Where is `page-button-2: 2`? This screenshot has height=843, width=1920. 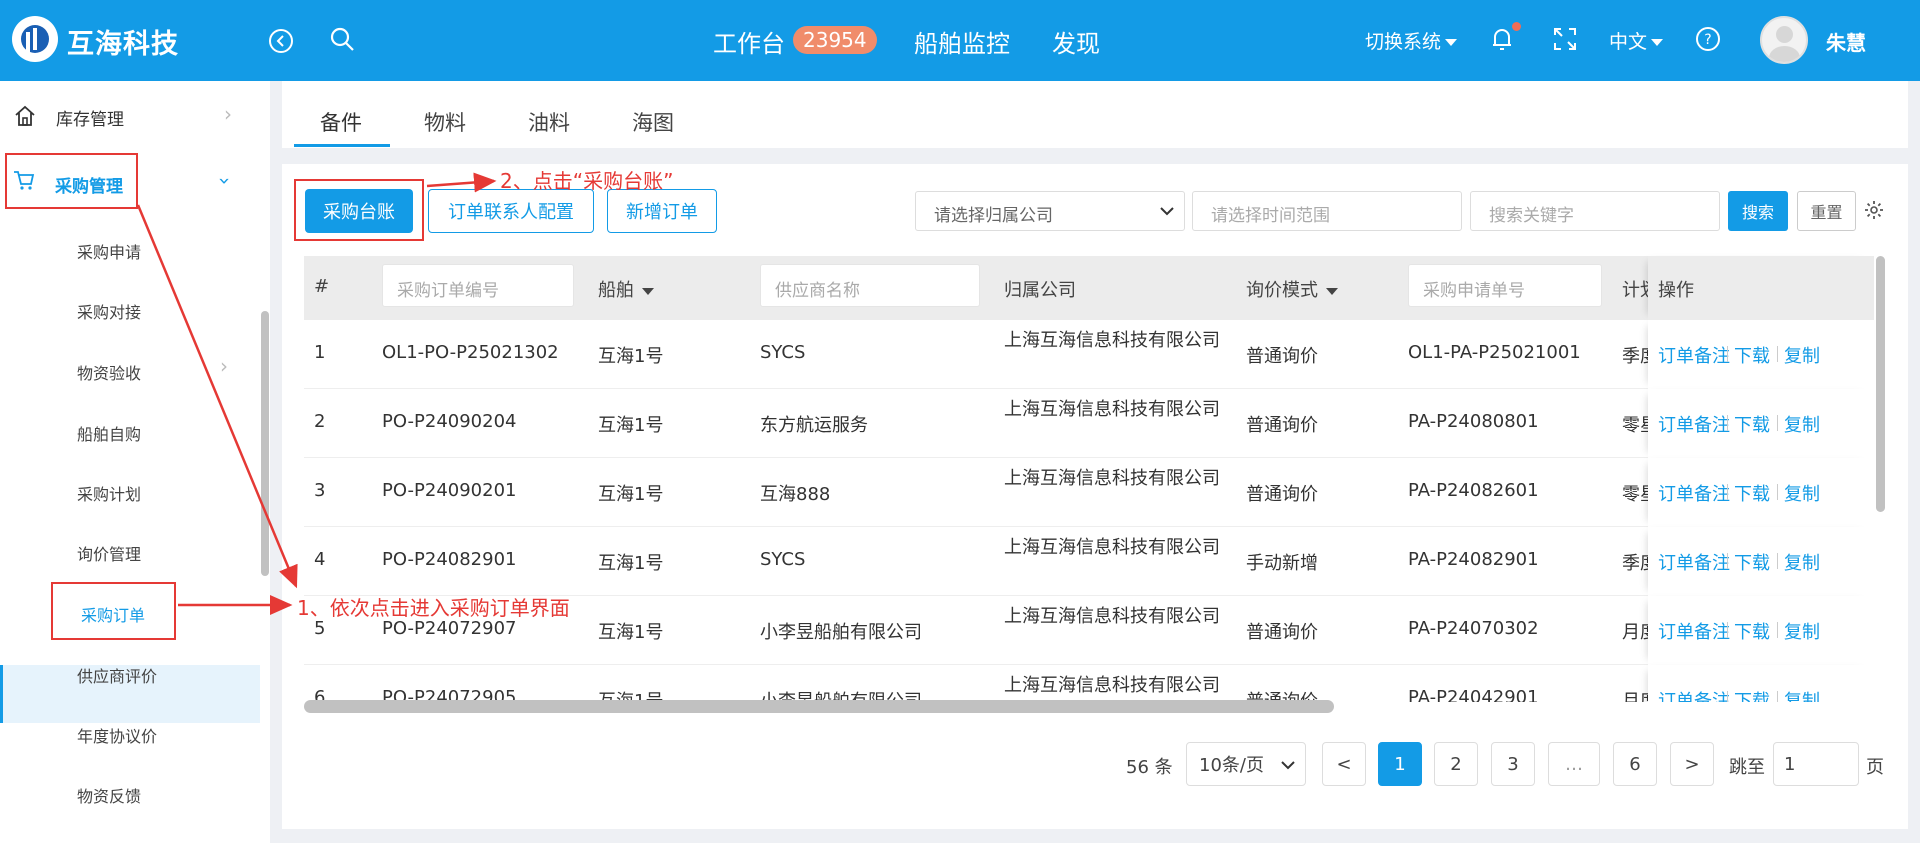
page-button-2: 2 is located at coordinates (1456, 764).